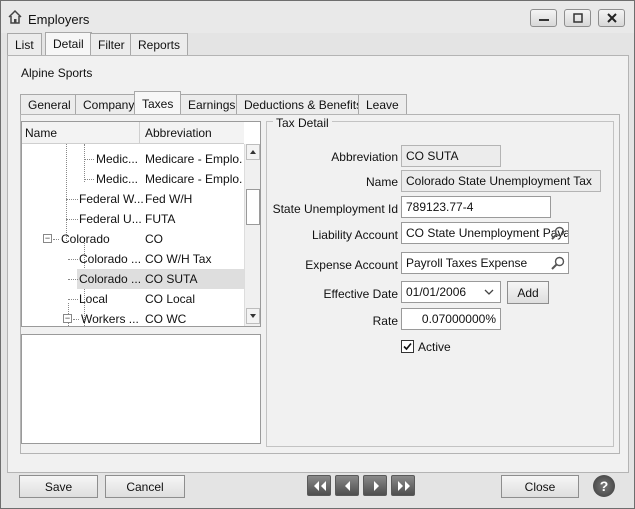 The image size is (635, 509). Describe the element at coordinates (476, 207) in the screenshot. I see `state-unemployment-id-input: 789123.77-4` at that location.